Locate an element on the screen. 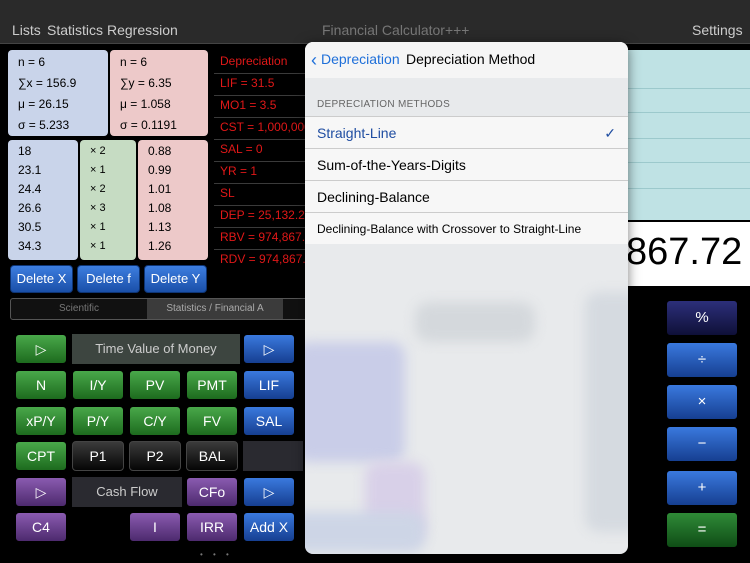 The image size is (750, 563). list-item: 34.3 is located at coordinates (29, 246).